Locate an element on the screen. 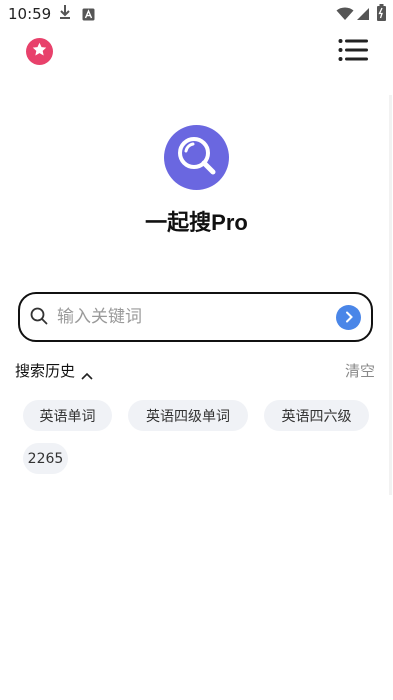  search-icon is located at coordinates (39, 318).